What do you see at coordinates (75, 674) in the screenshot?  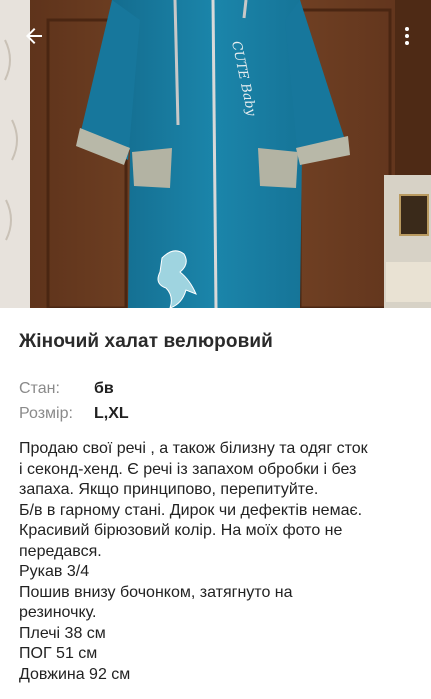 I see `description-line: Довжина 92 см` at bounding box center [75, 674].